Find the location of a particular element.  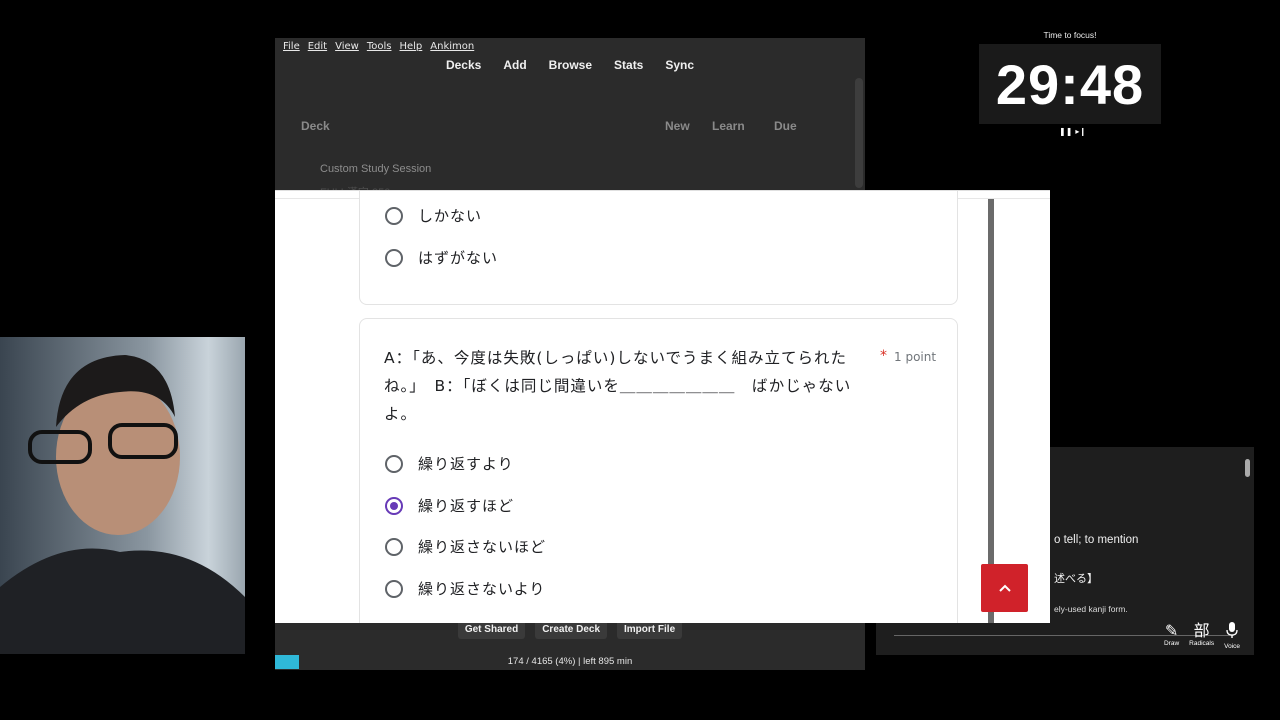

menu-view: View is located at coordinates (347, 47).